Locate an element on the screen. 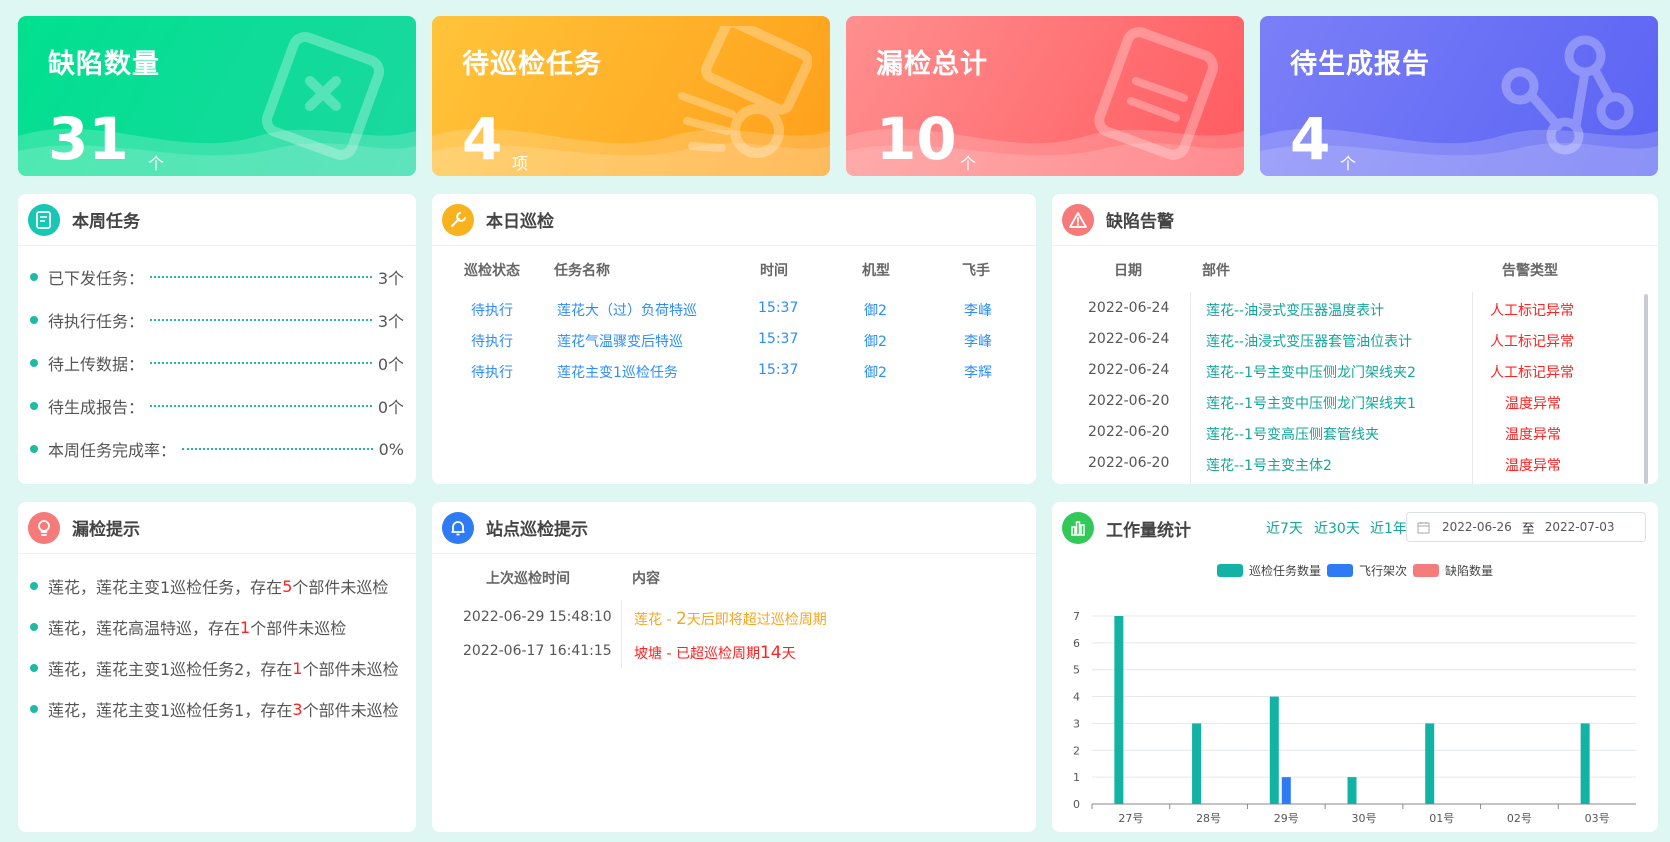 This screenshot has width=1670, height=842. tip-text: 莲花，莲花主变1巡检任务1，存在 is located at coordinates (170, 710).